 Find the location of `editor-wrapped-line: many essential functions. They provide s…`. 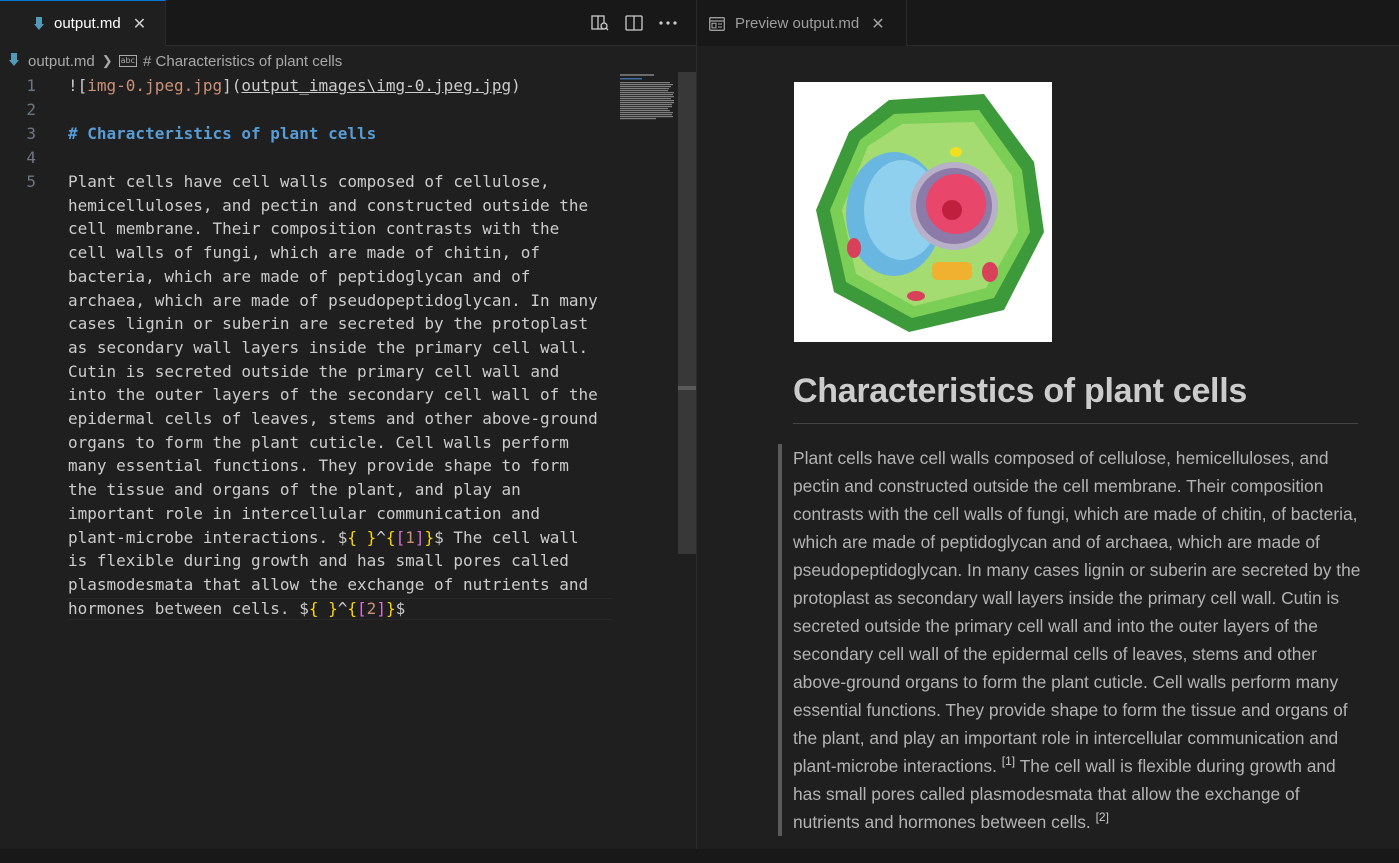

editor-wrapped-line: many essential functions. They provide s… is located at coordinates (340, 466).